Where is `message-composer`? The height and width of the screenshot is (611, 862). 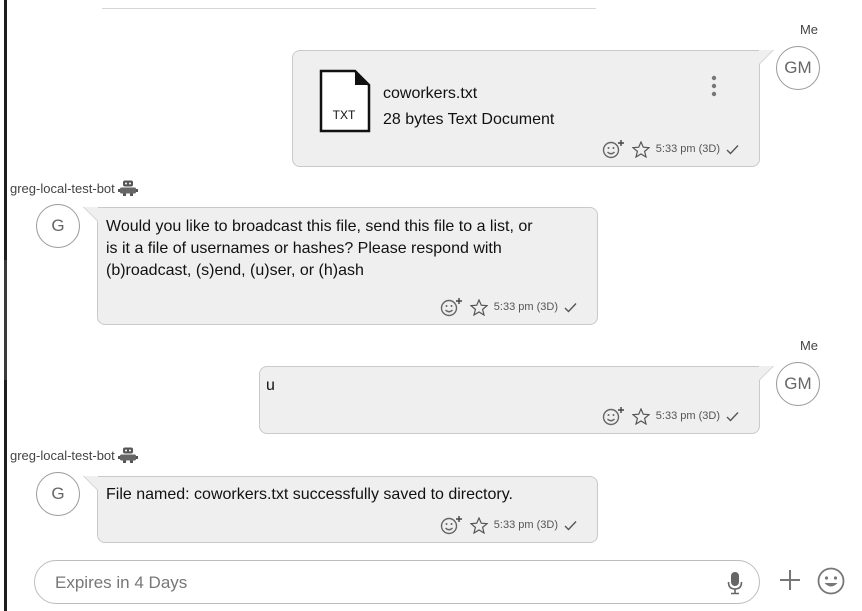 message-composer is located at coordinates (397, 582).